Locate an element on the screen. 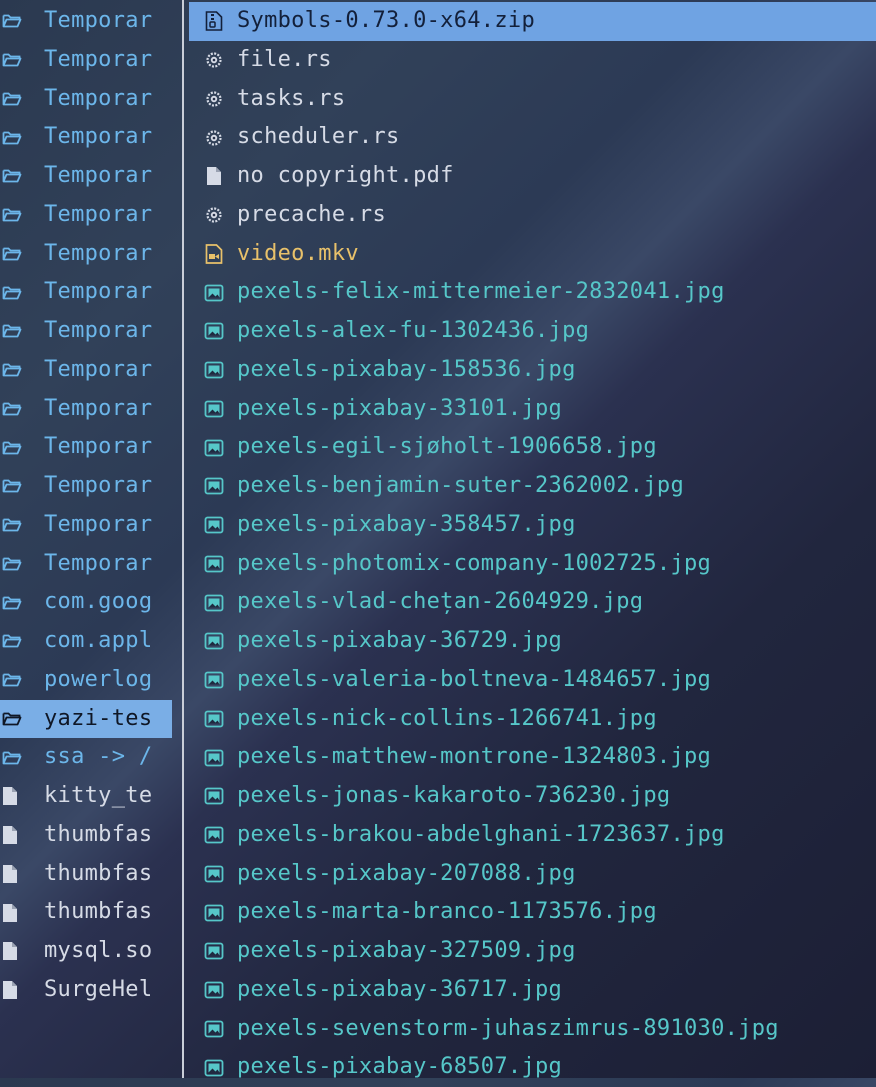 This screenshot has width=876, height=1087. item-name: no copyright.pdf is located at coordinates (345, 175).